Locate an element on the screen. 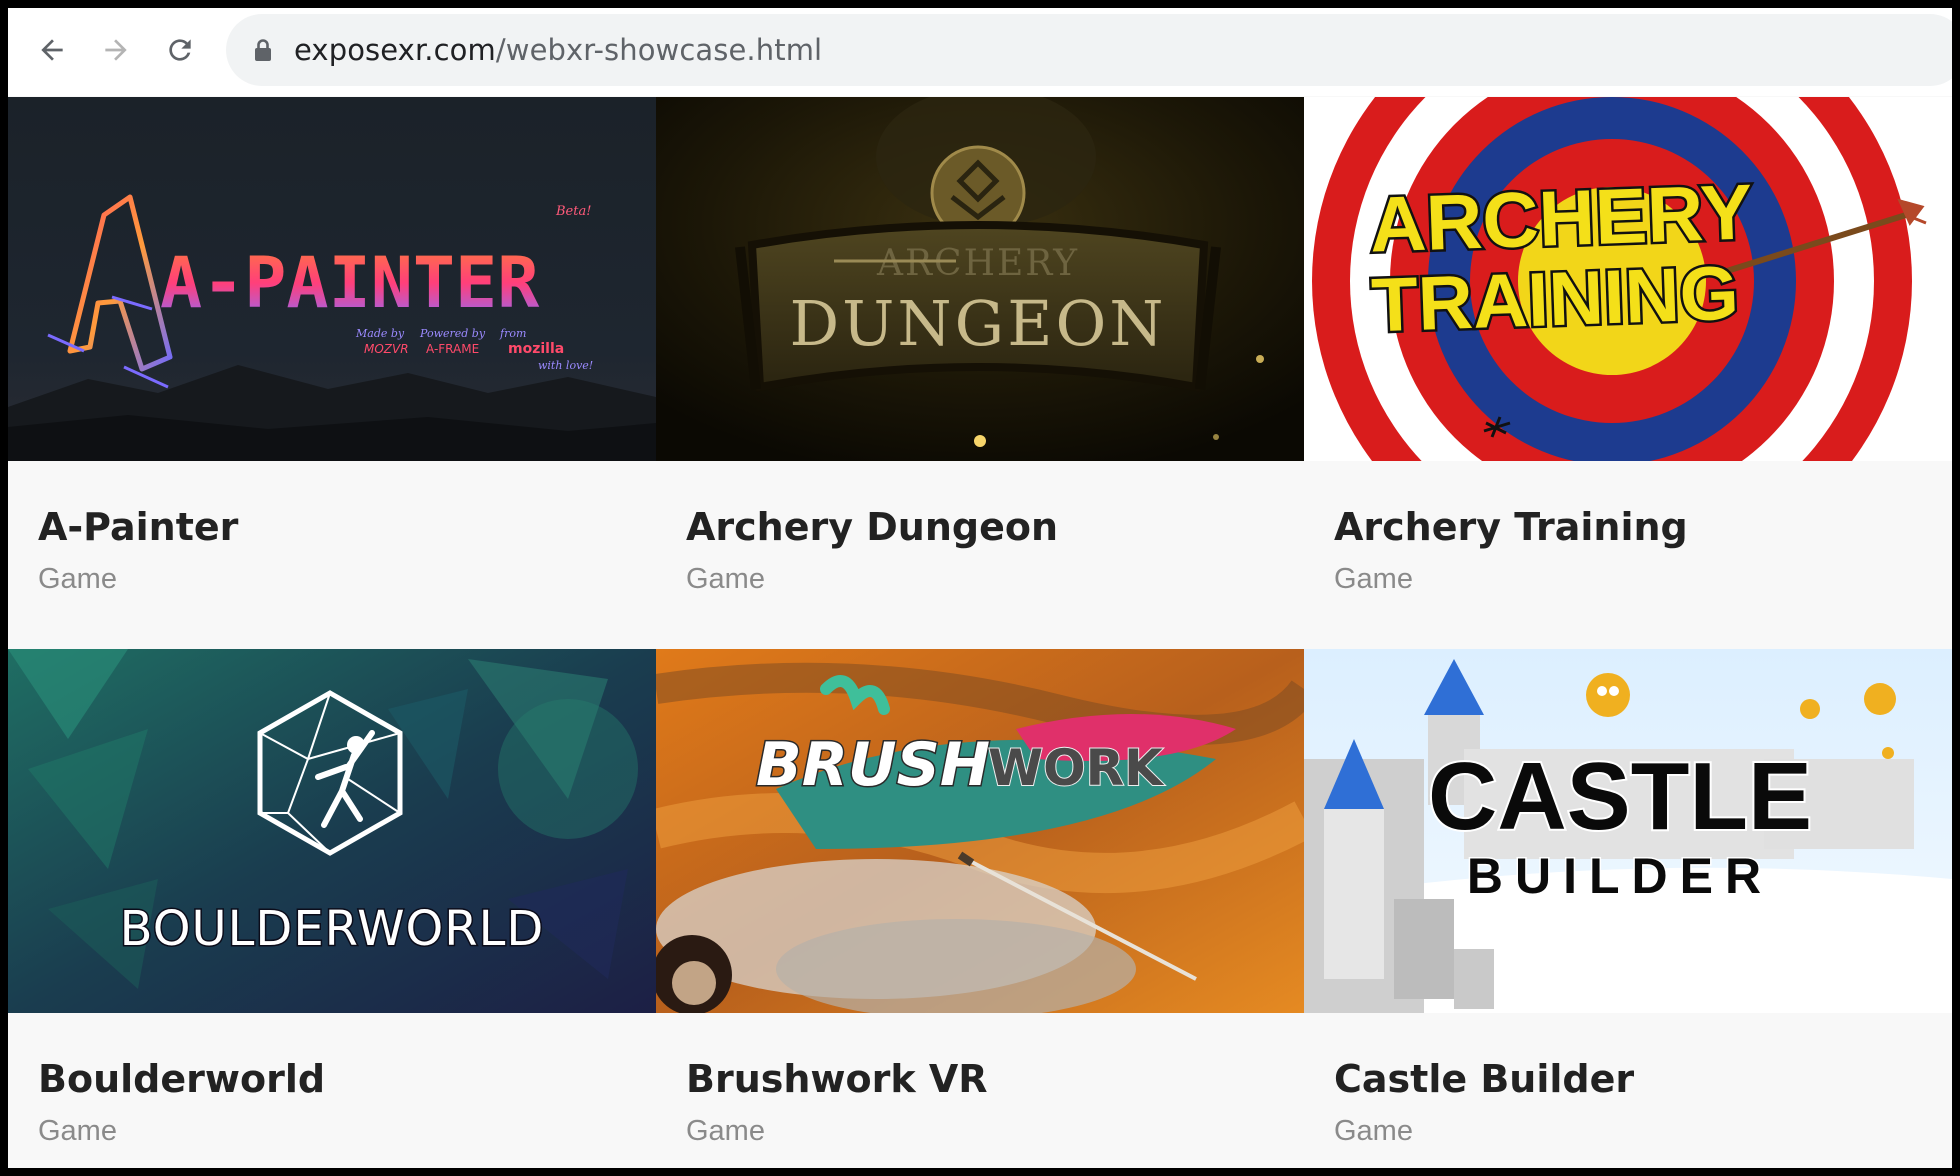 Image resolution: width=1960 pixels, height=1176 pixels. lock-icon is located at coordinates (263, 50).